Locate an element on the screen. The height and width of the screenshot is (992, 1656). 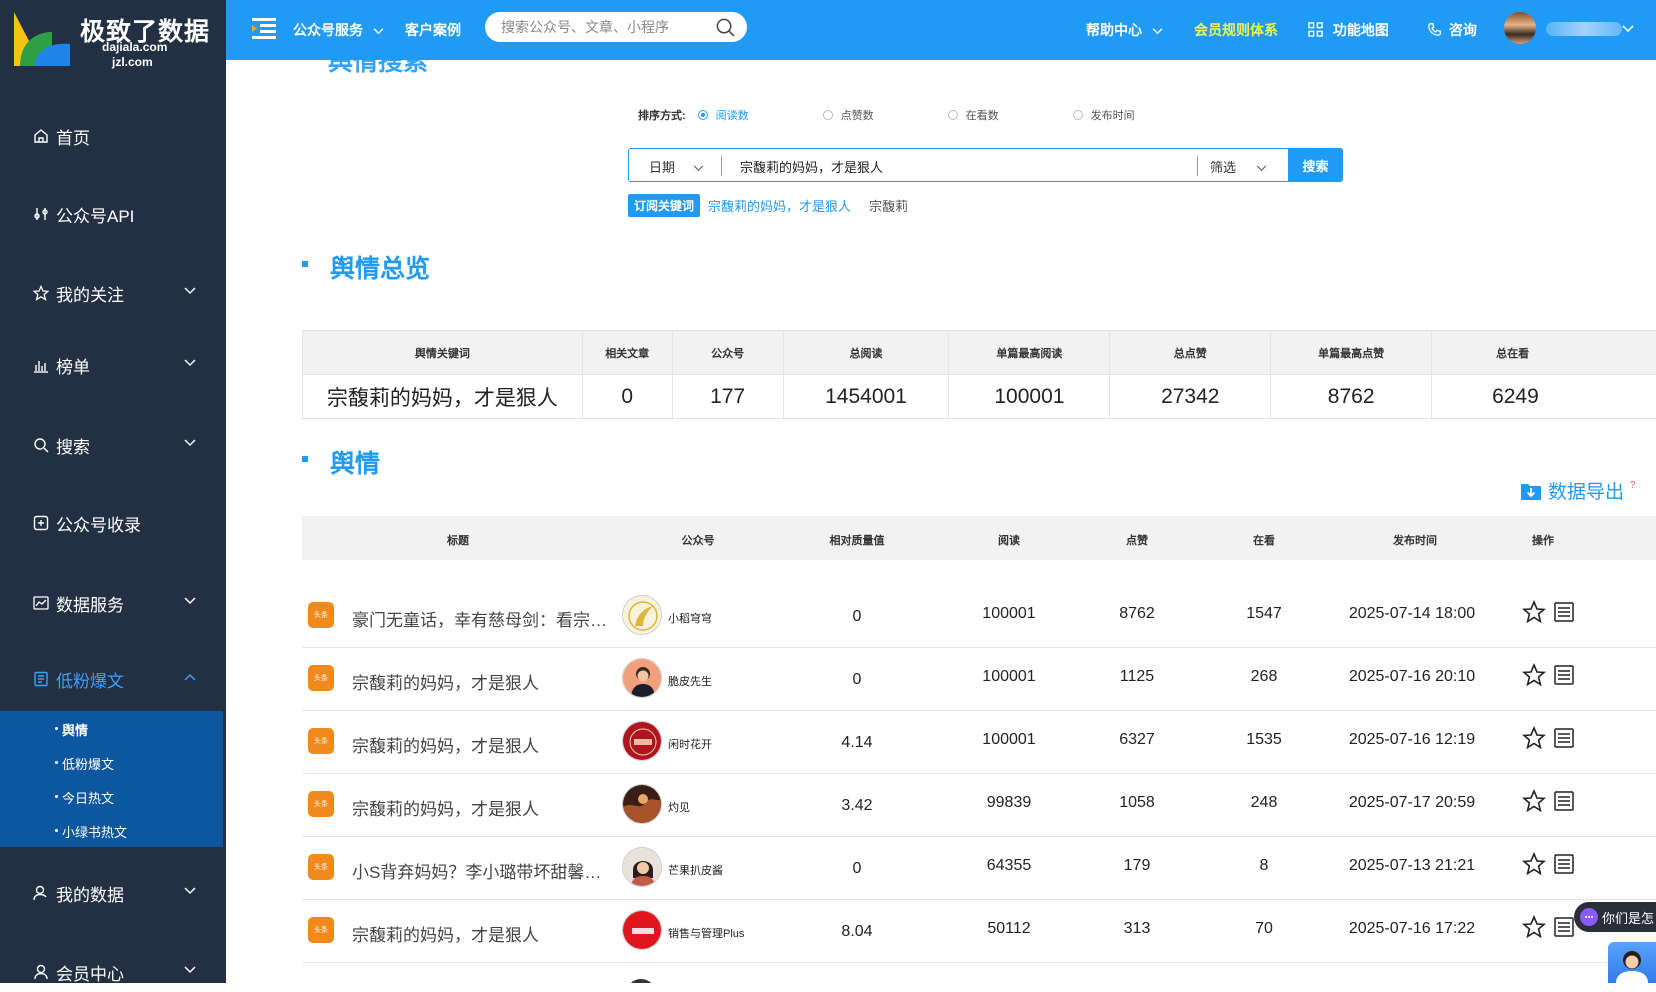
submenu-item-today-hot: 今日热文 is located at coordinates (88, 797).